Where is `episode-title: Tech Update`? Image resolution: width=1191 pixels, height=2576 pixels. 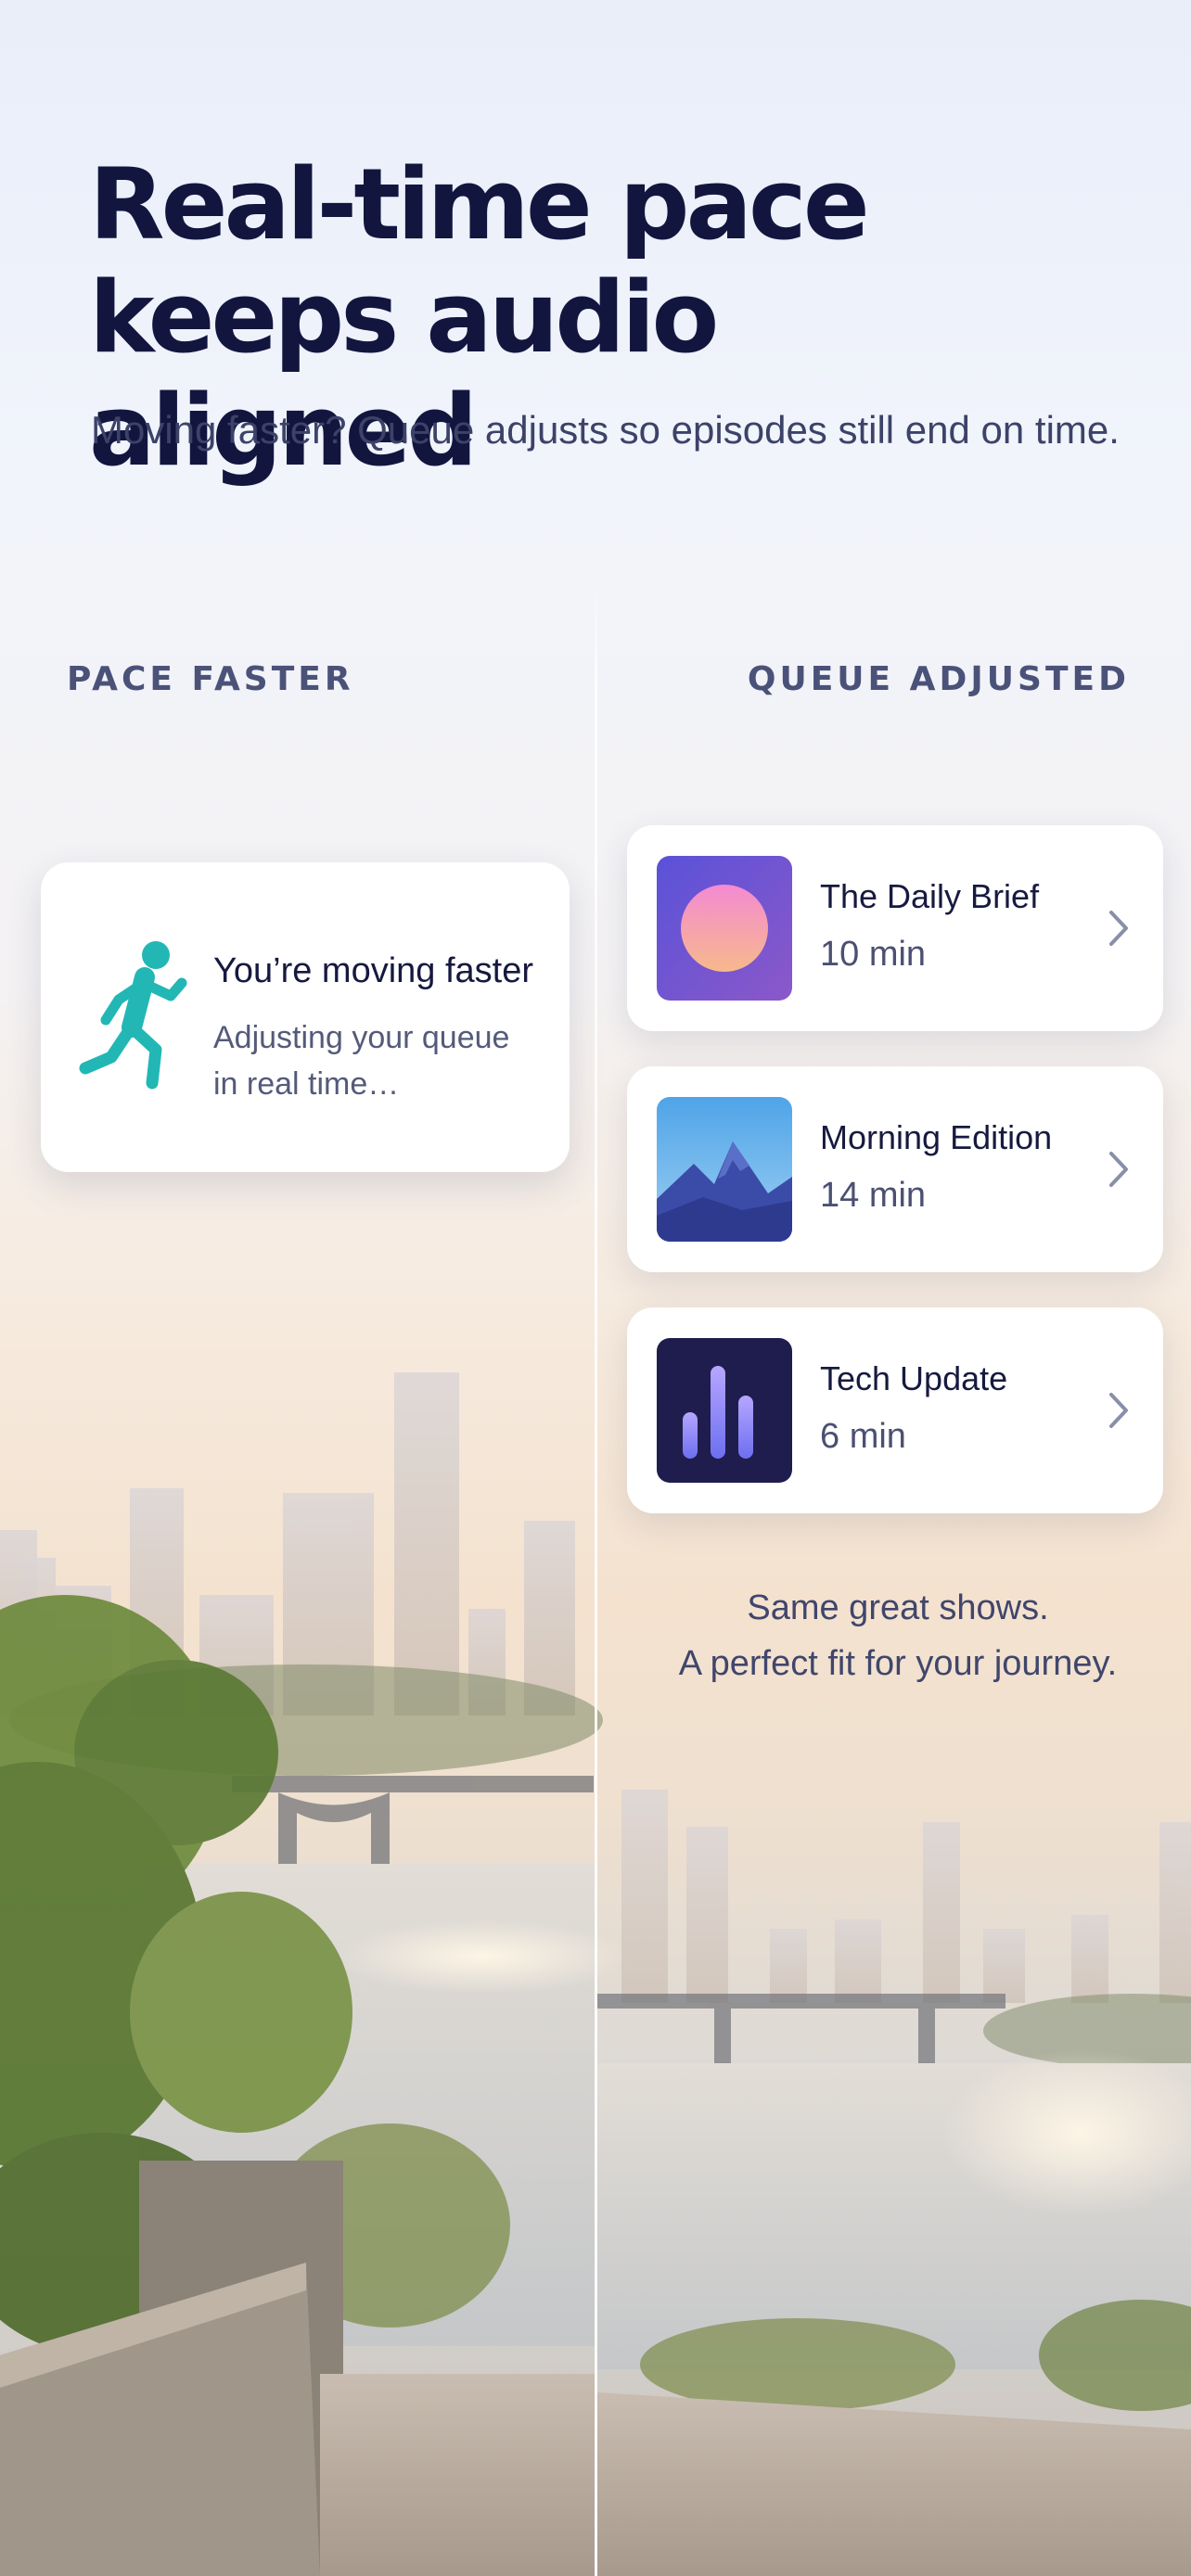
episode-title: Tech Update is located at coordinates (914, 1378).